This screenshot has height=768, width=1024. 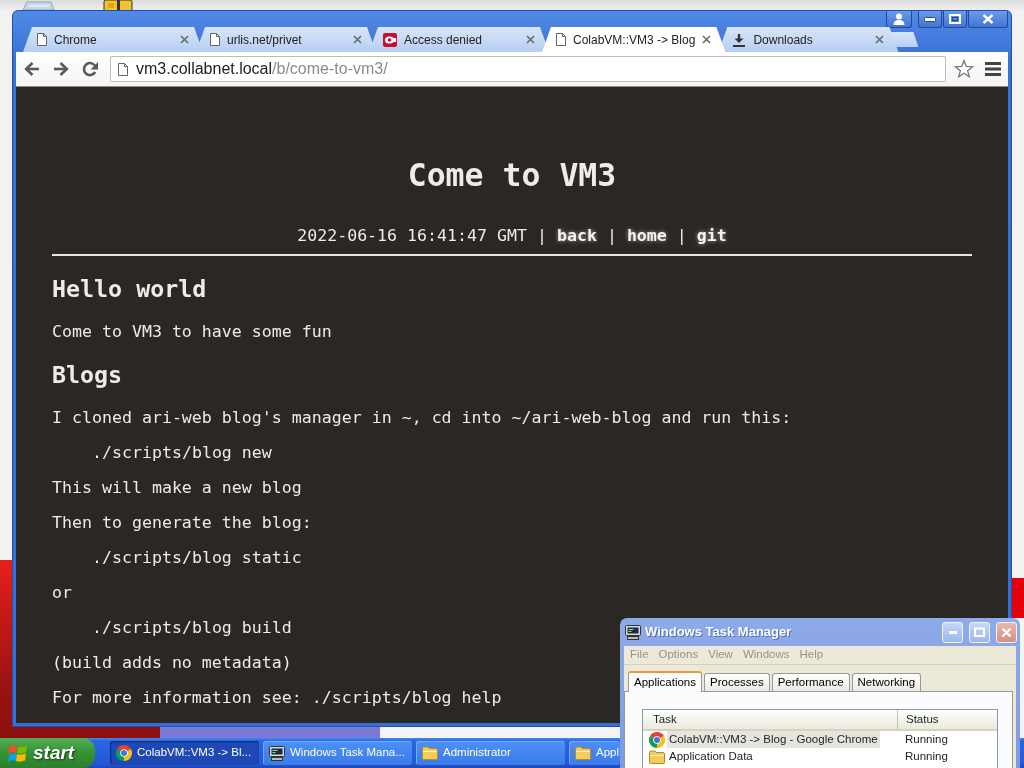 What do you see at coordinates (665, 681) in the screenshot?
I see `tab: Applications` at bounding box center [665, 681].